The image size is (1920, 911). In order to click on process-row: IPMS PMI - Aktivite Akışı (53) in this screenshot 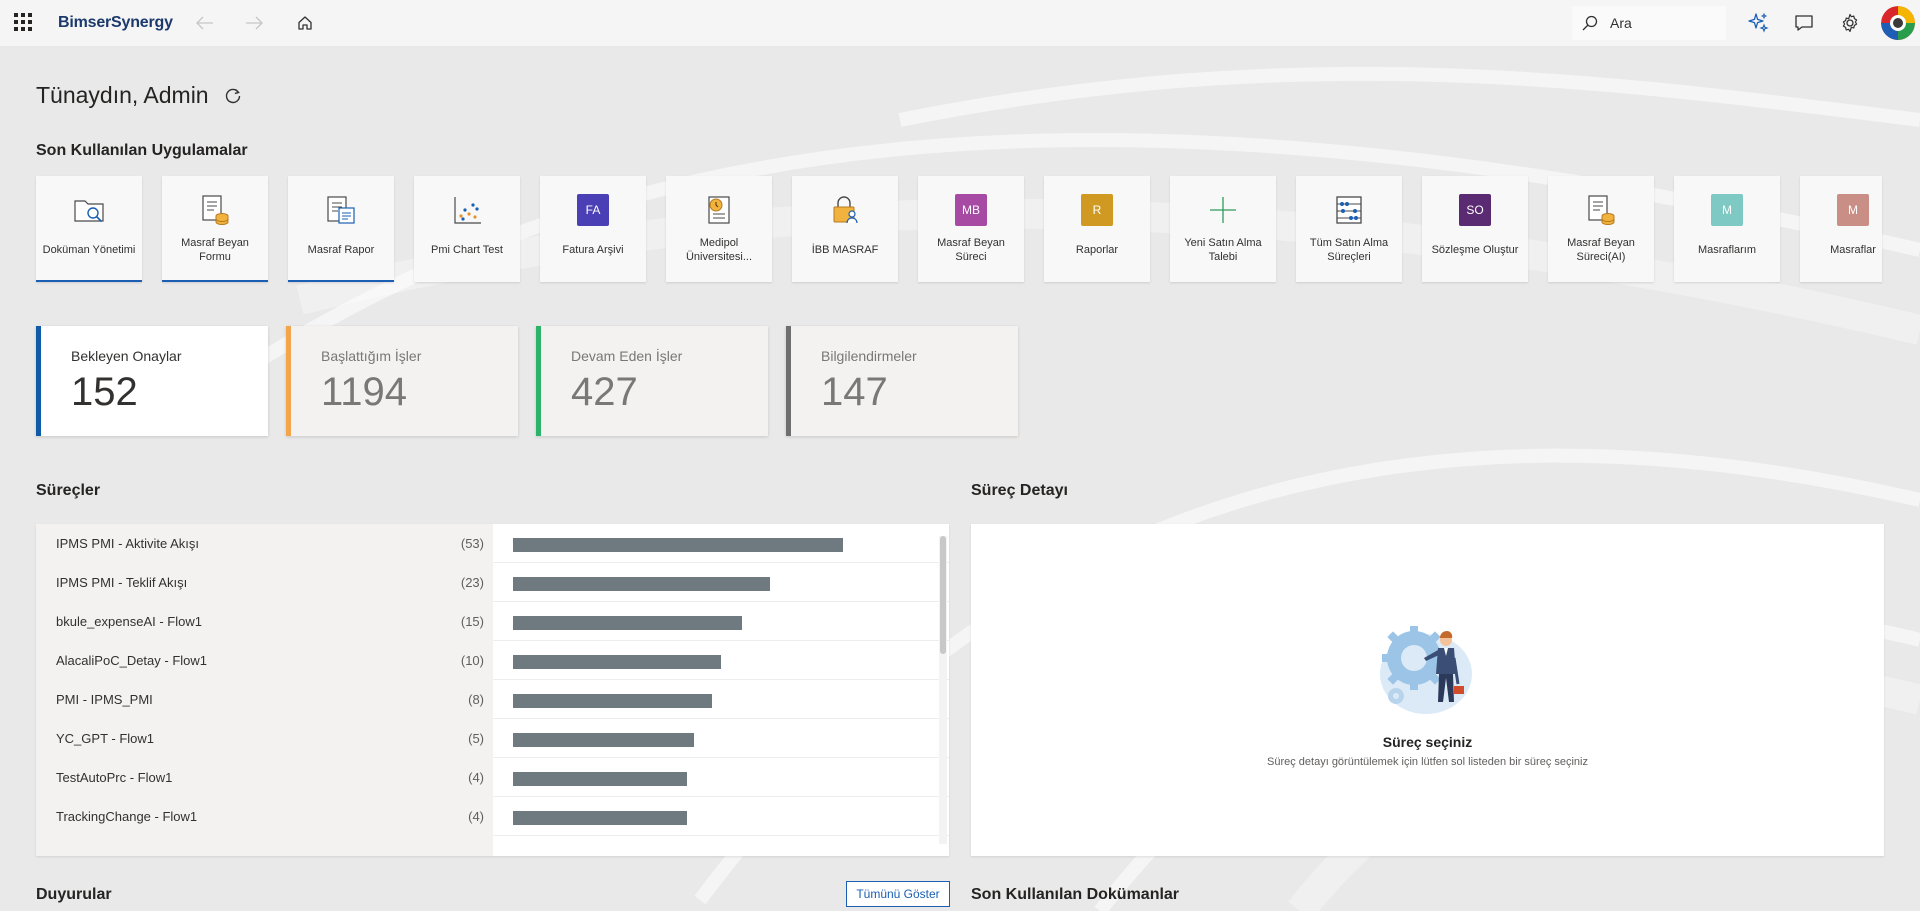, I will do `click(492, 543)`.